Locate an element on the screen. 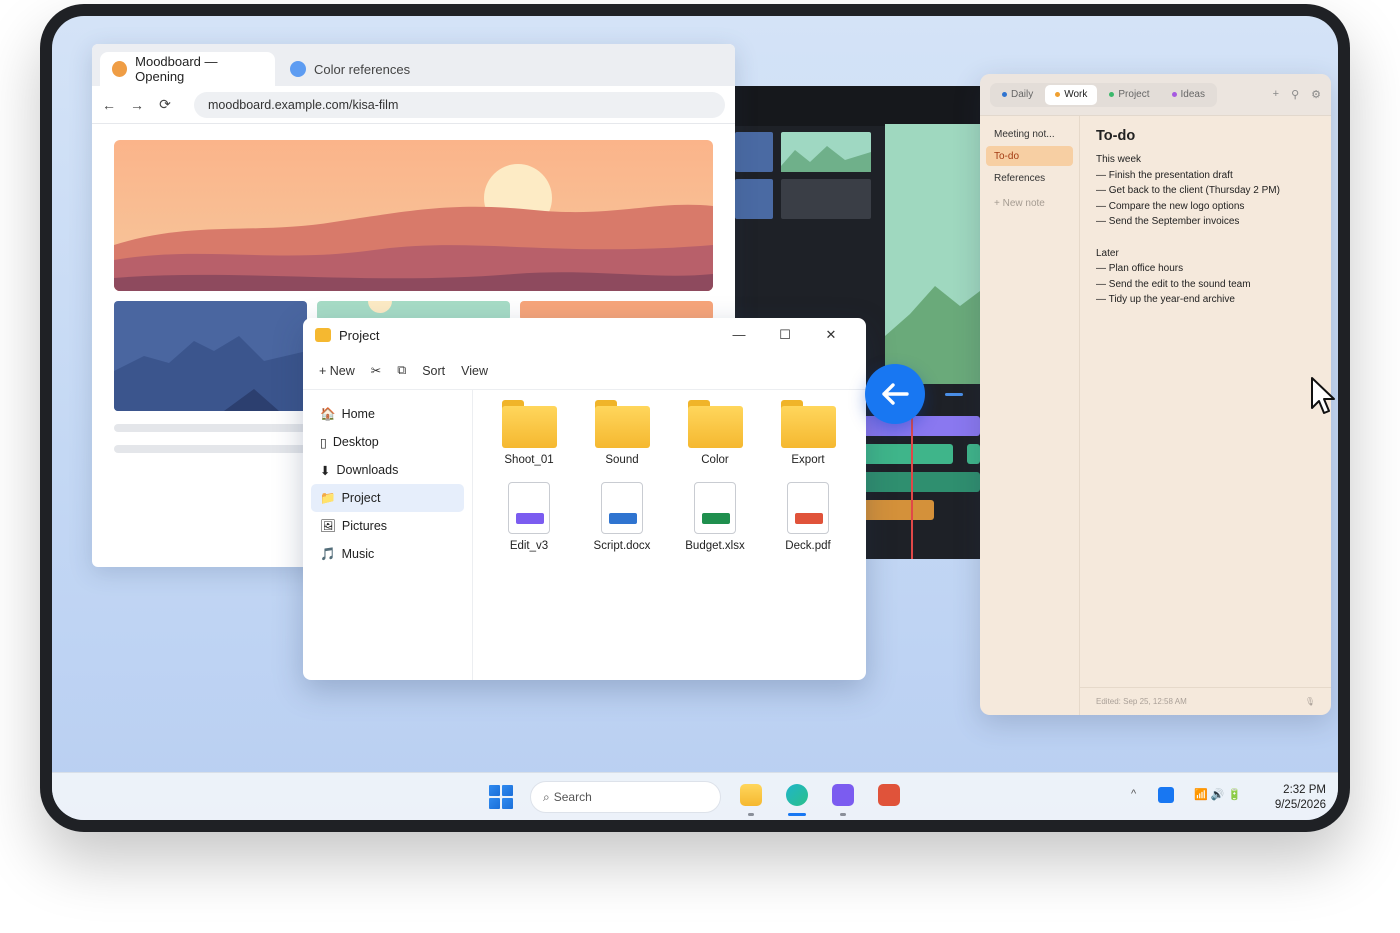 The image size is (1400, 933). file-item: Script.docx is located at coordinates (622, 517).